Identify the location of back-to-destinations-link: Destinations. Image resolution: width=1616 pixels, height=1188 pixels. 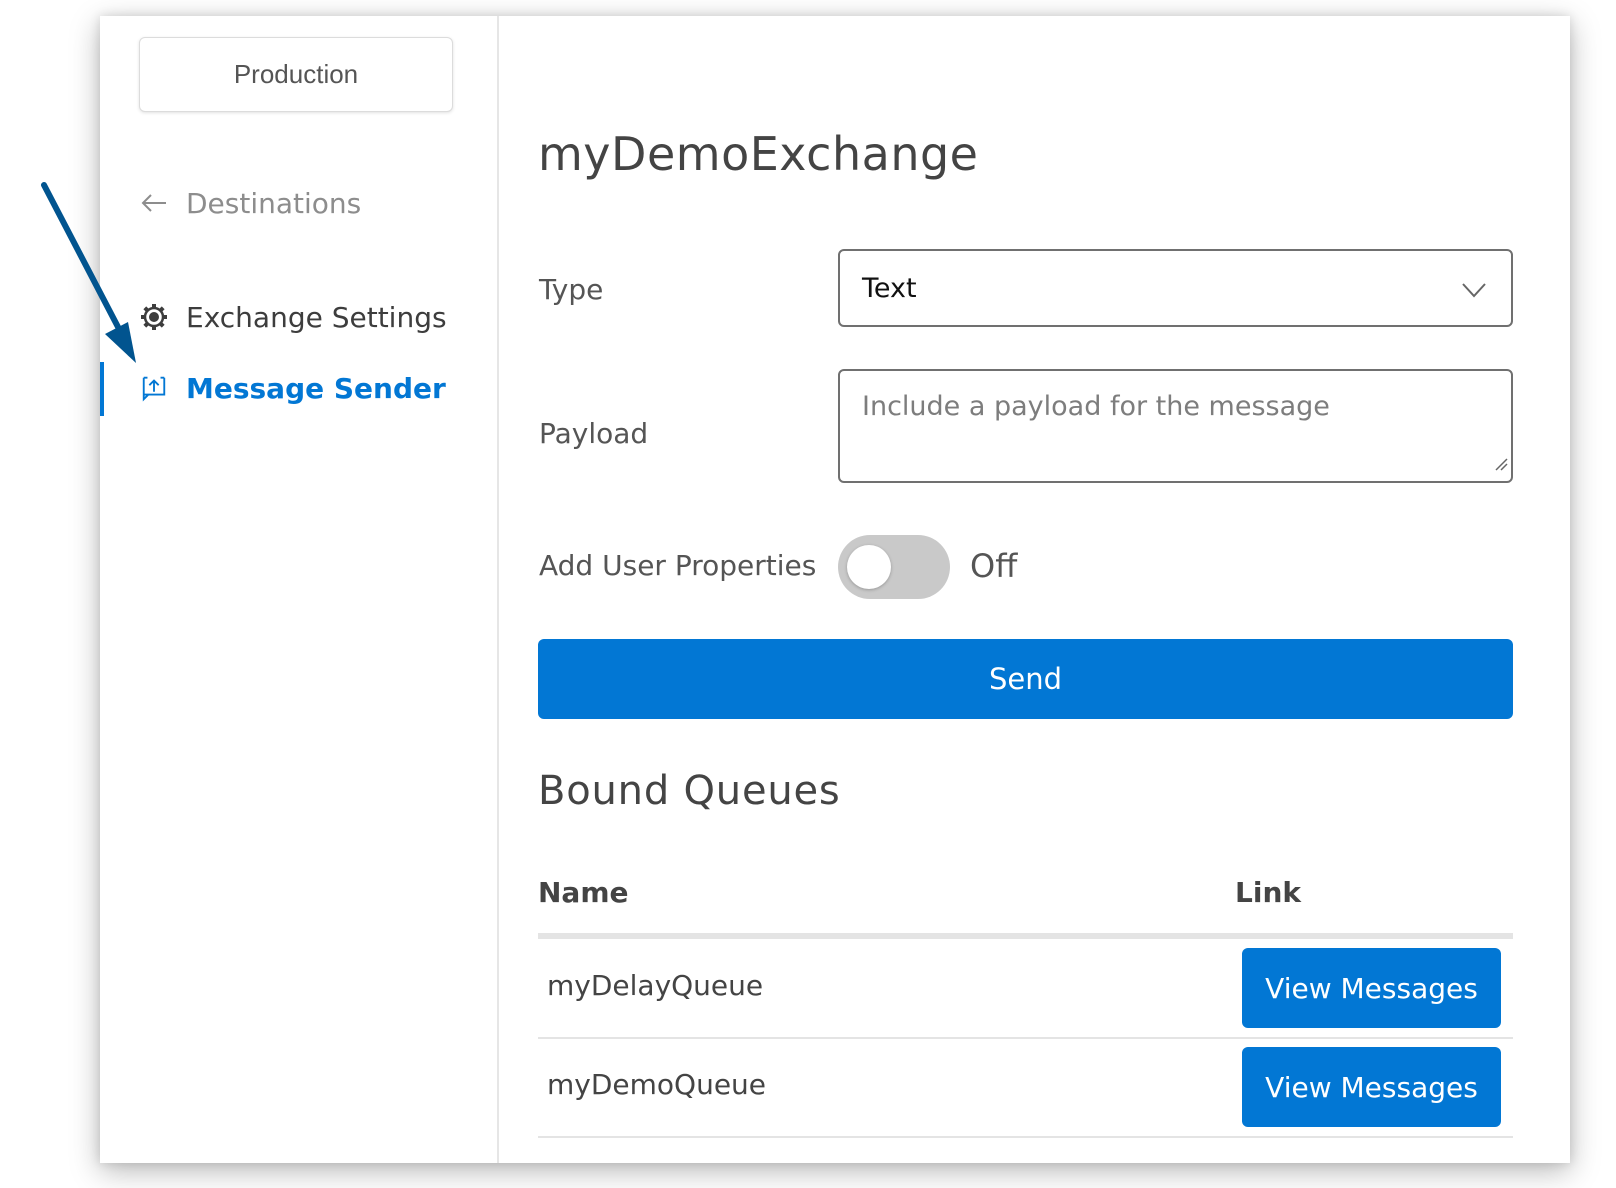
(250, 203).